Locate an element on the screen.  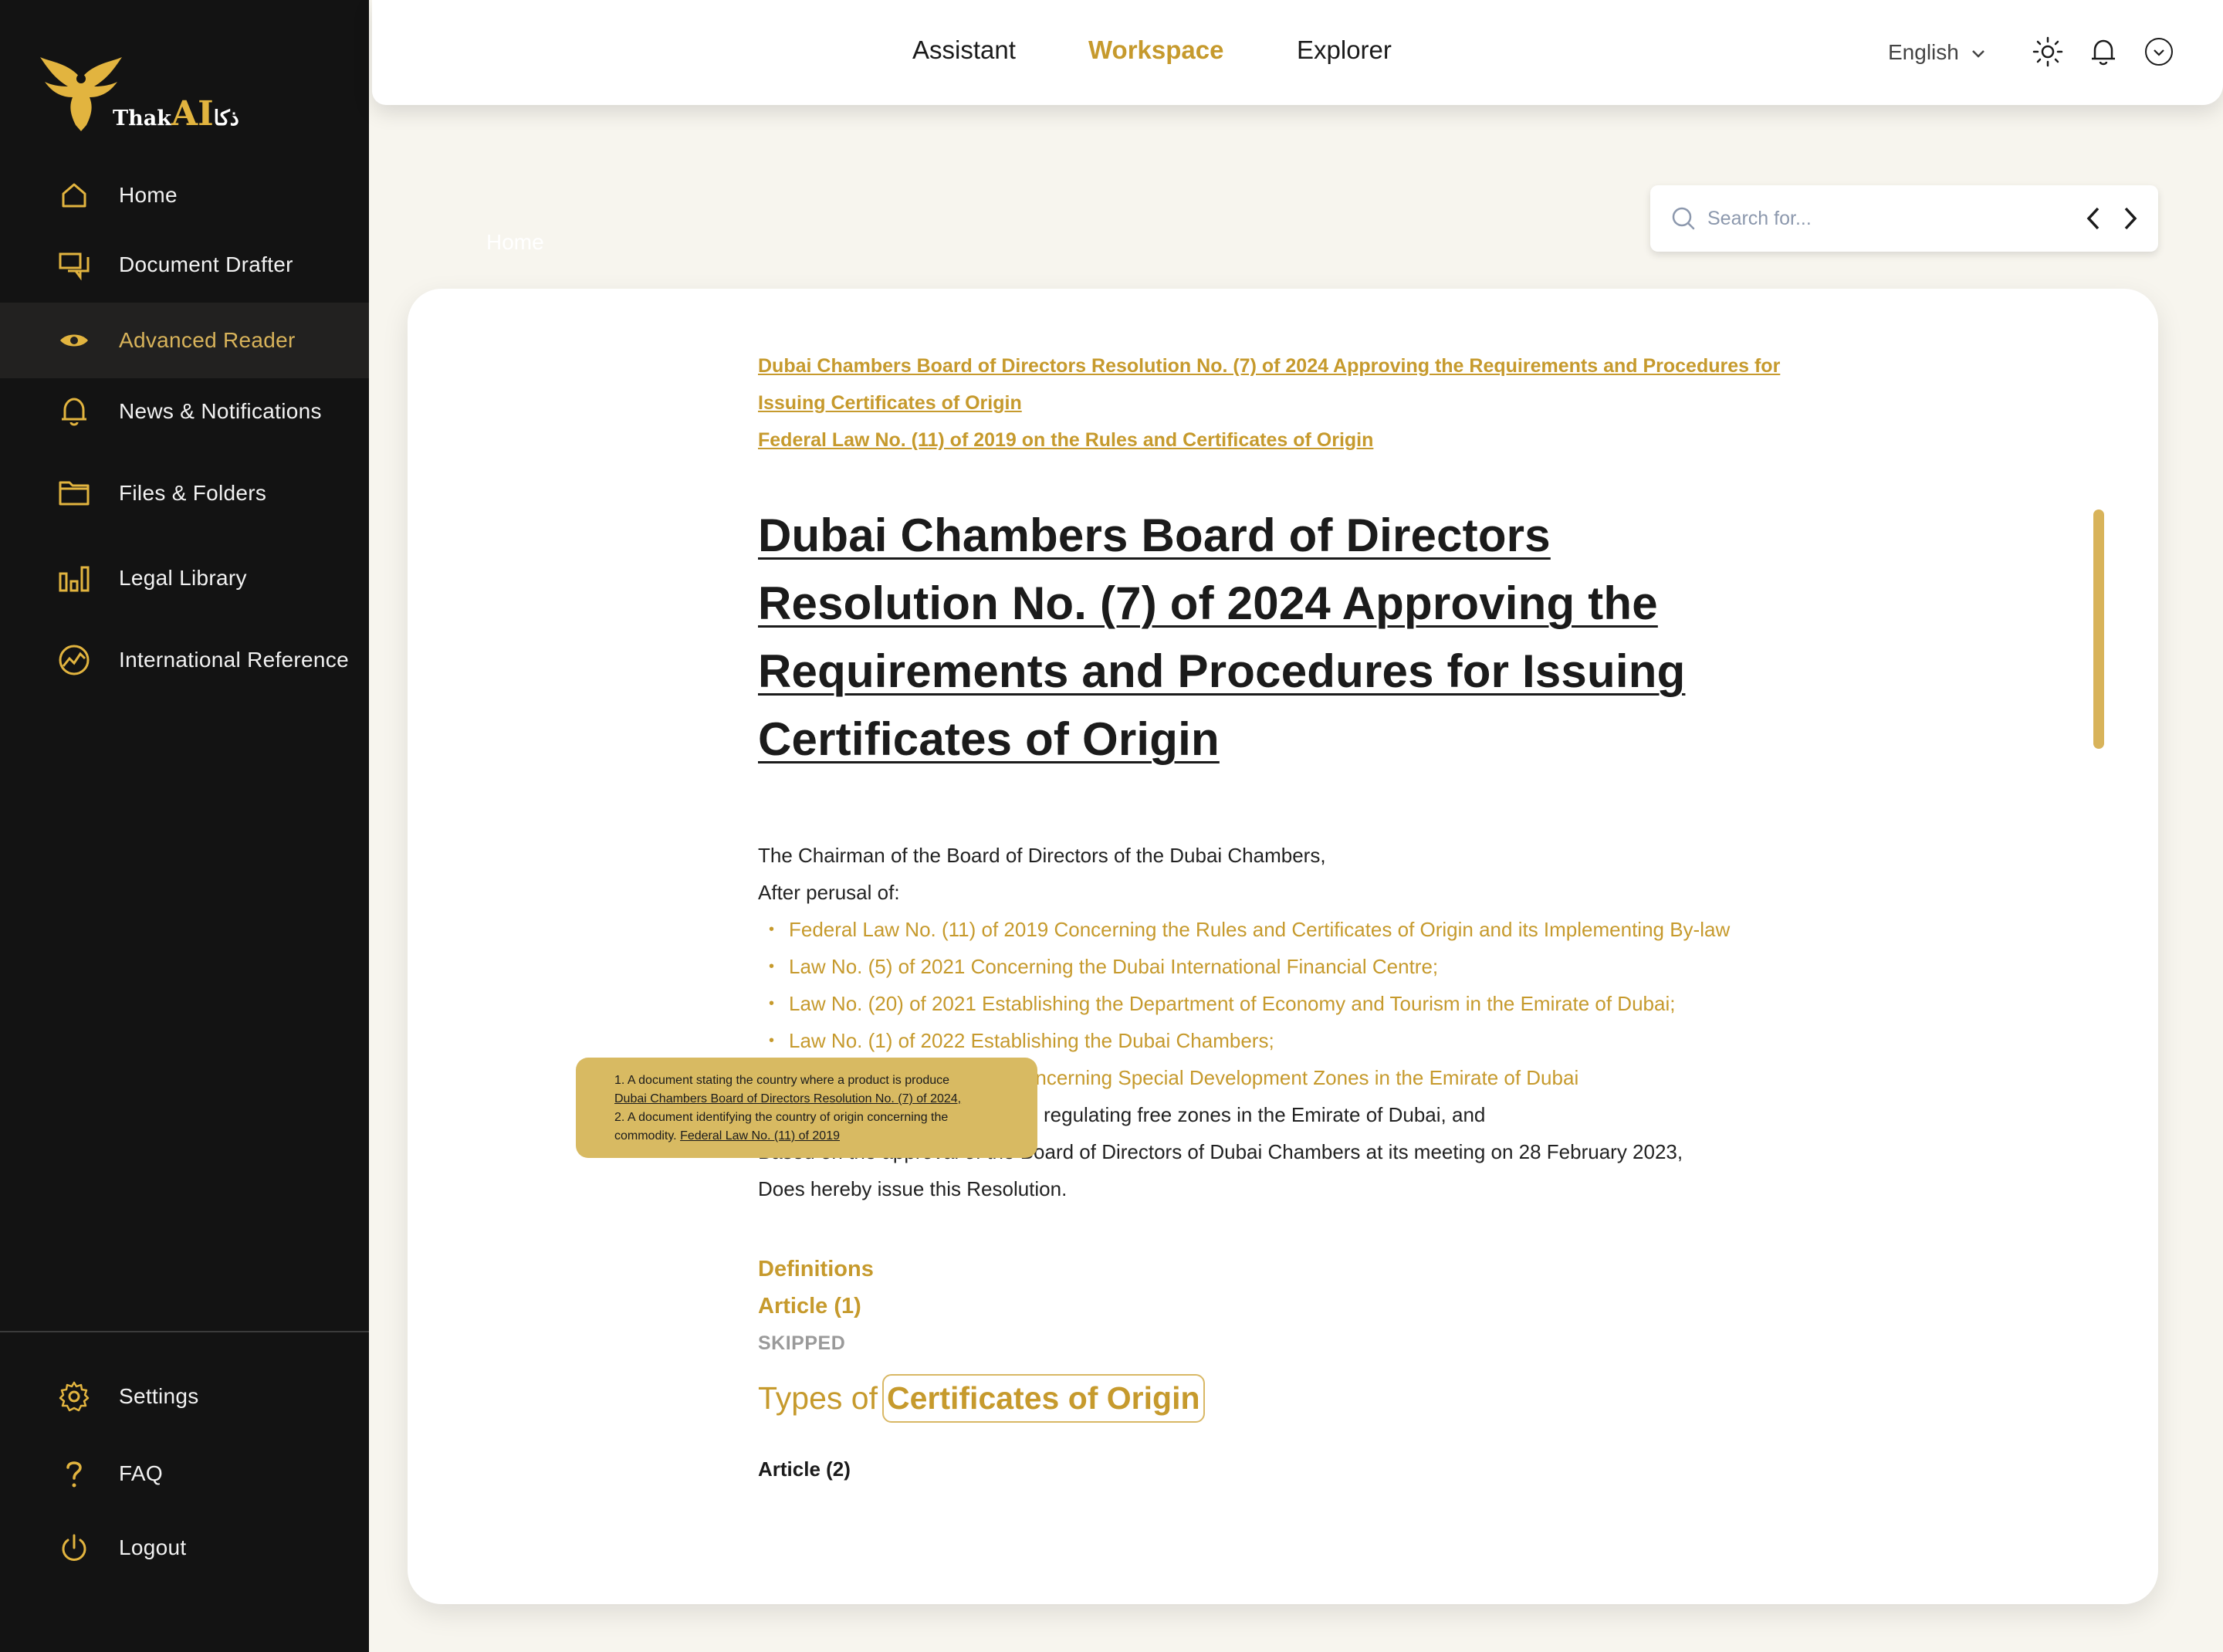
intro-text: After perusal of: is located at coordinates (829, 893).